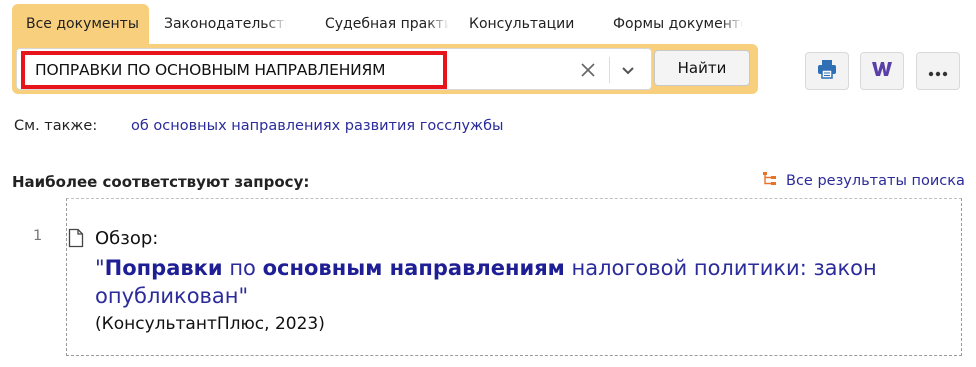 The width and height of the screenshot is (976, 367). I want to click on more-icon, so click(938, 71).